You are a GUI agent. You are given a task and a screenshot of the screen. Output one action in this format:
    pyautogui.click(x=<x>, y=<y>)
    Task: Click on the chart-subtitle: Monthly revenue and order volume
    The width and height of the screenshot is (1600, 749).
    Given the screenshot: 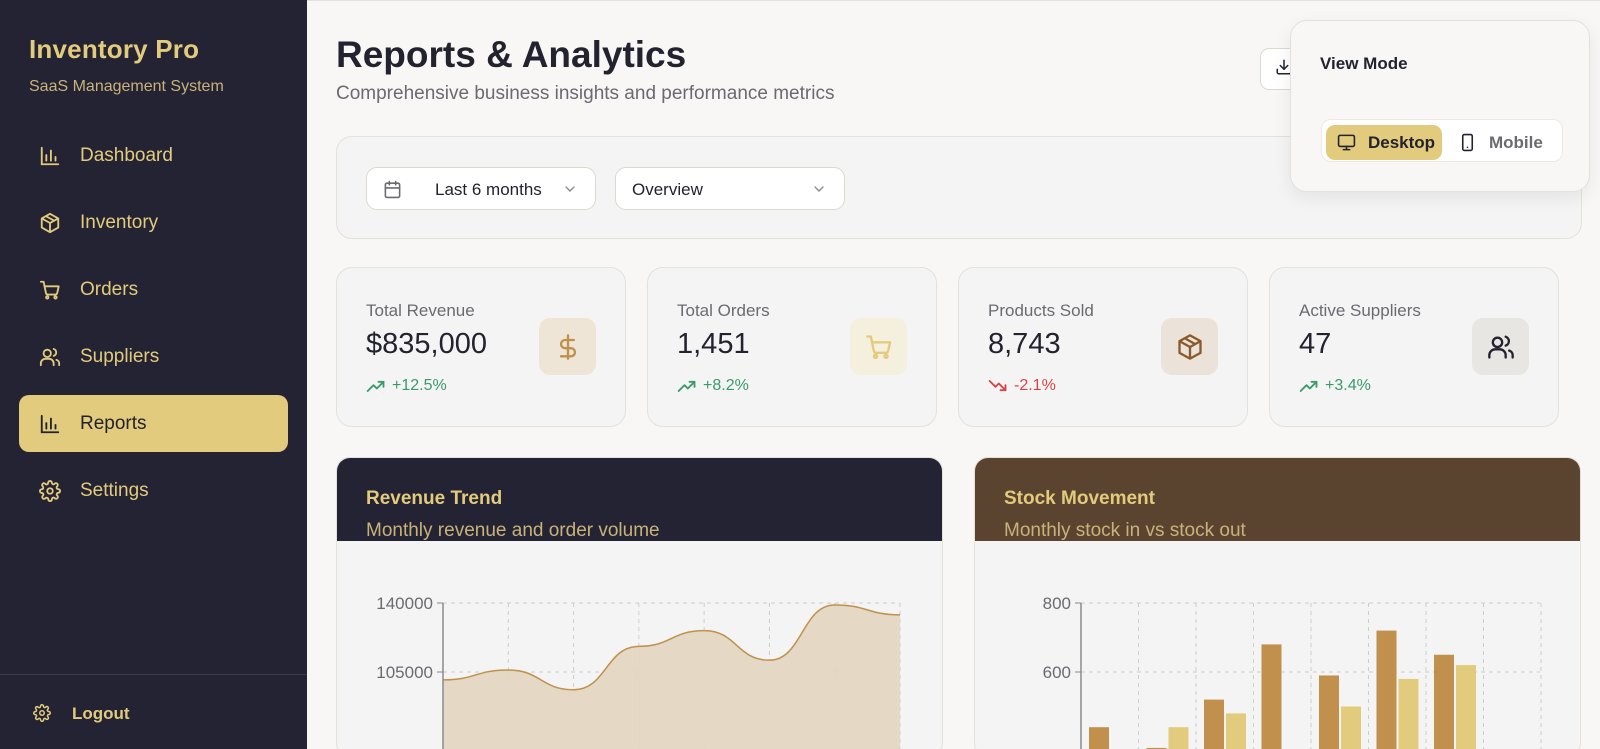 What is the action you would take?
    pyautogui.click(x=513, y=530)
    